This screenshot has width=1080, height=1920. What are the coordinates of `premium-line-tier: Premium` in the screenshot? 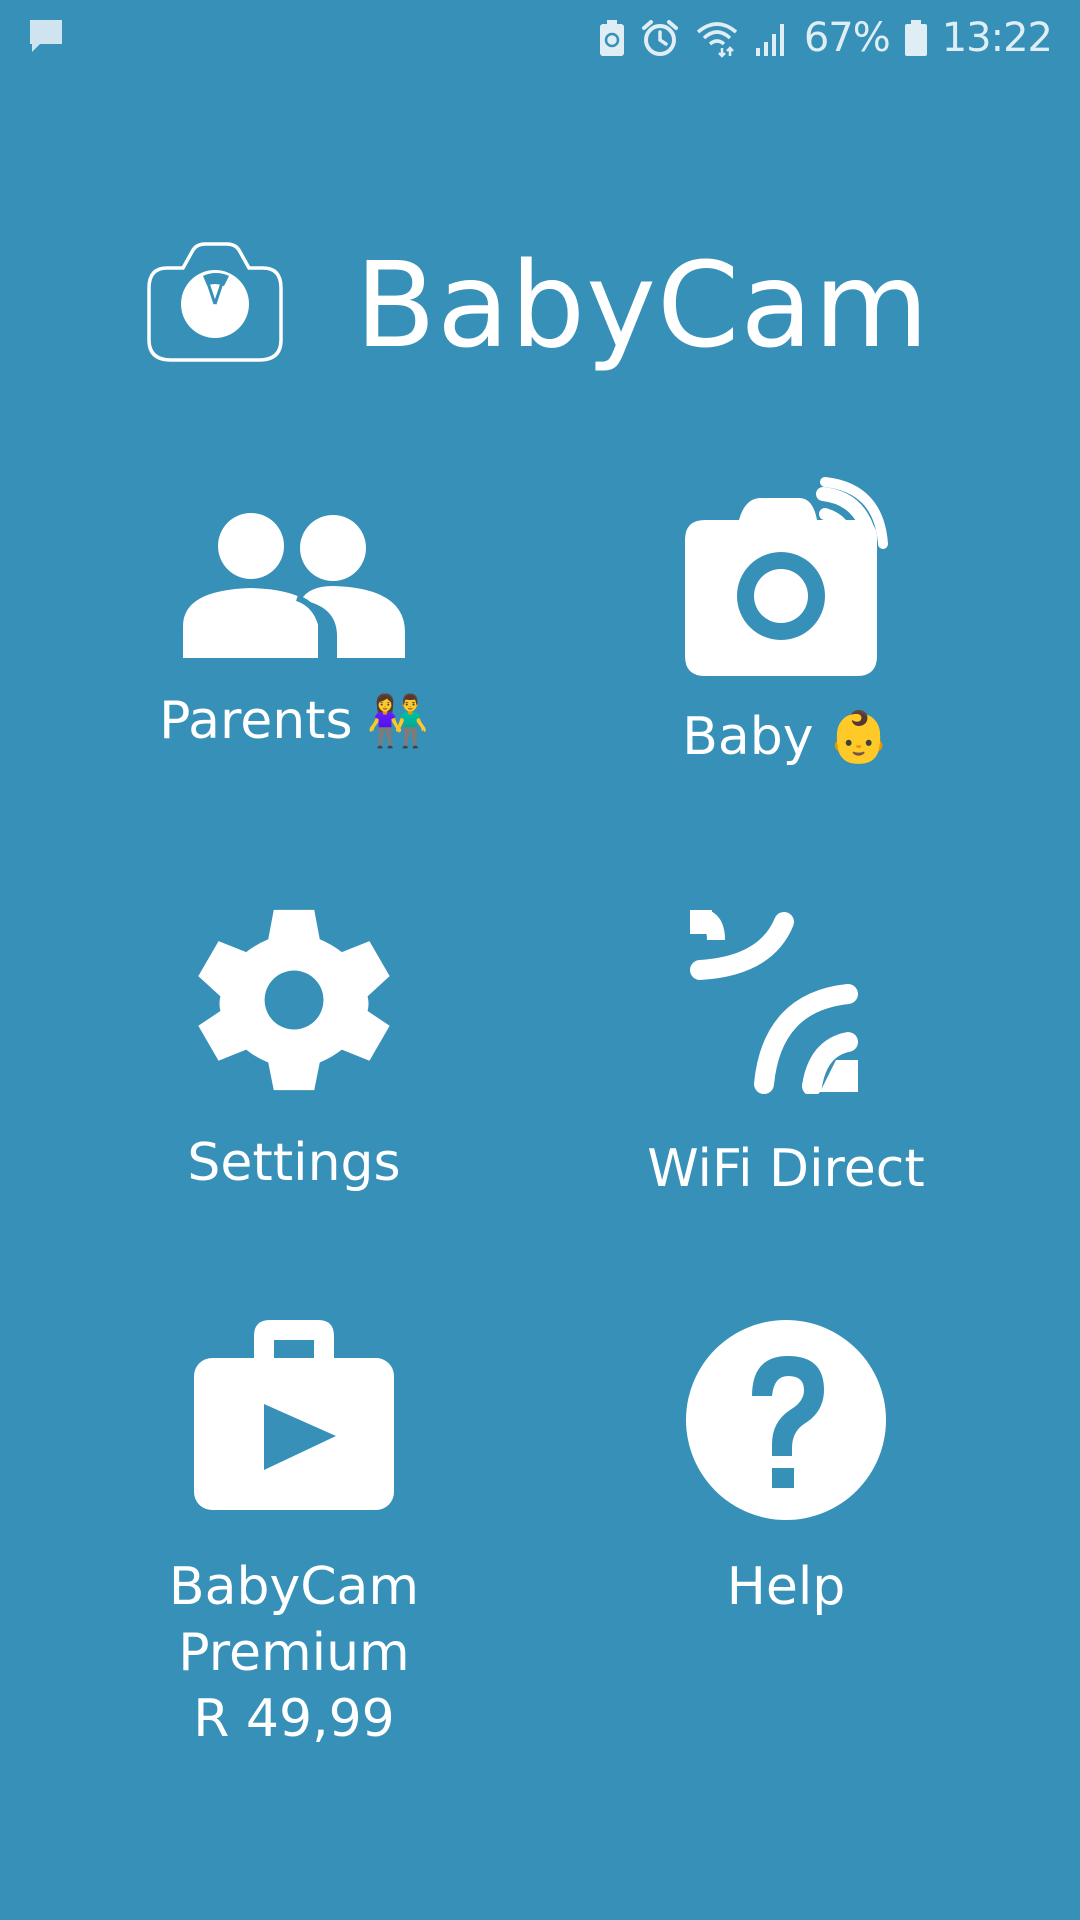 It's located at (294, 1653).